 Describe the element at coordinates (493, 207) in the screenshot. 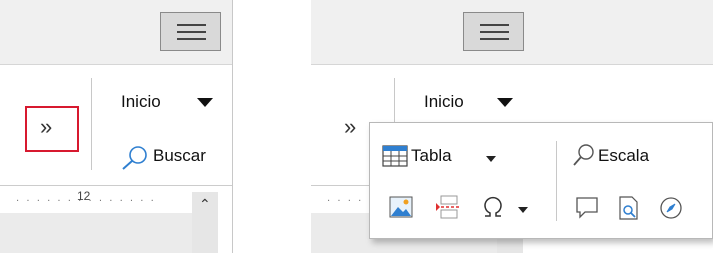

I see `special-character-icon` at that location.